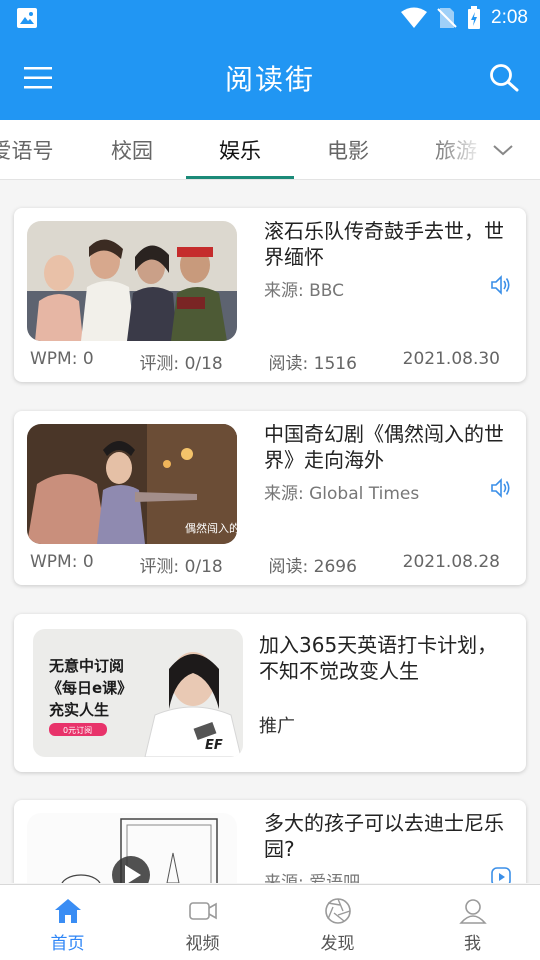 This screenshot has width=540, height=960. What do you see at coordinates (211, 528) in the screenshot?
I see `drama-title-caption: 偶然闯入的世界` at bounding box center [211, 528].